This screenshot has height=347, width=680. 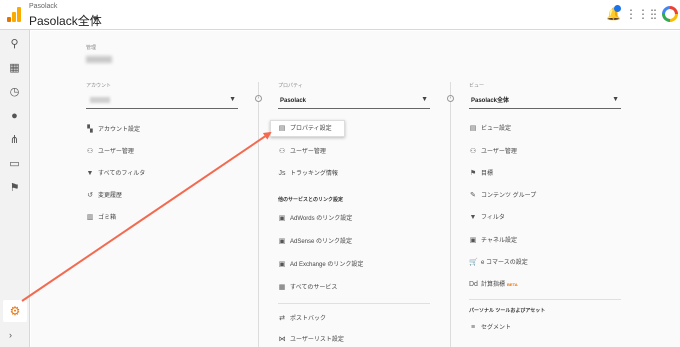 What do you see at coordinates (282, 241) in the screenshot?
I see `adsense-icon: ▣` at bounding box center [282, 241].